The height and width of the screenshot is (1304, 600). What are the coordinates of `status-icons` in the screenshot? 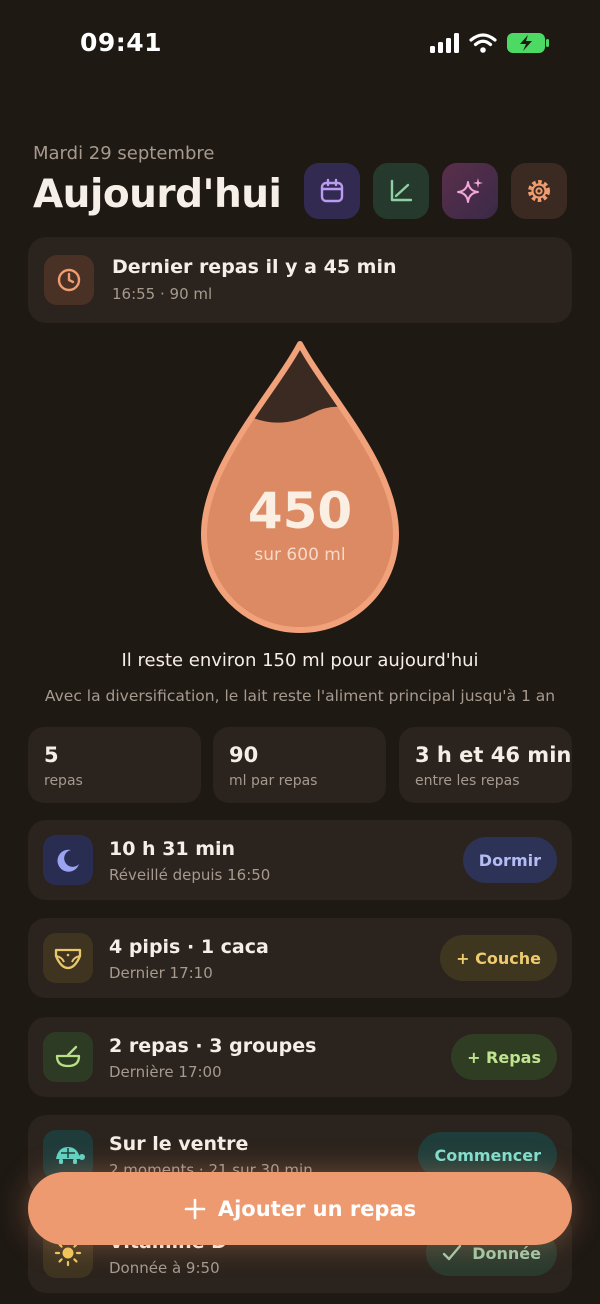 It's located at (490, 43).